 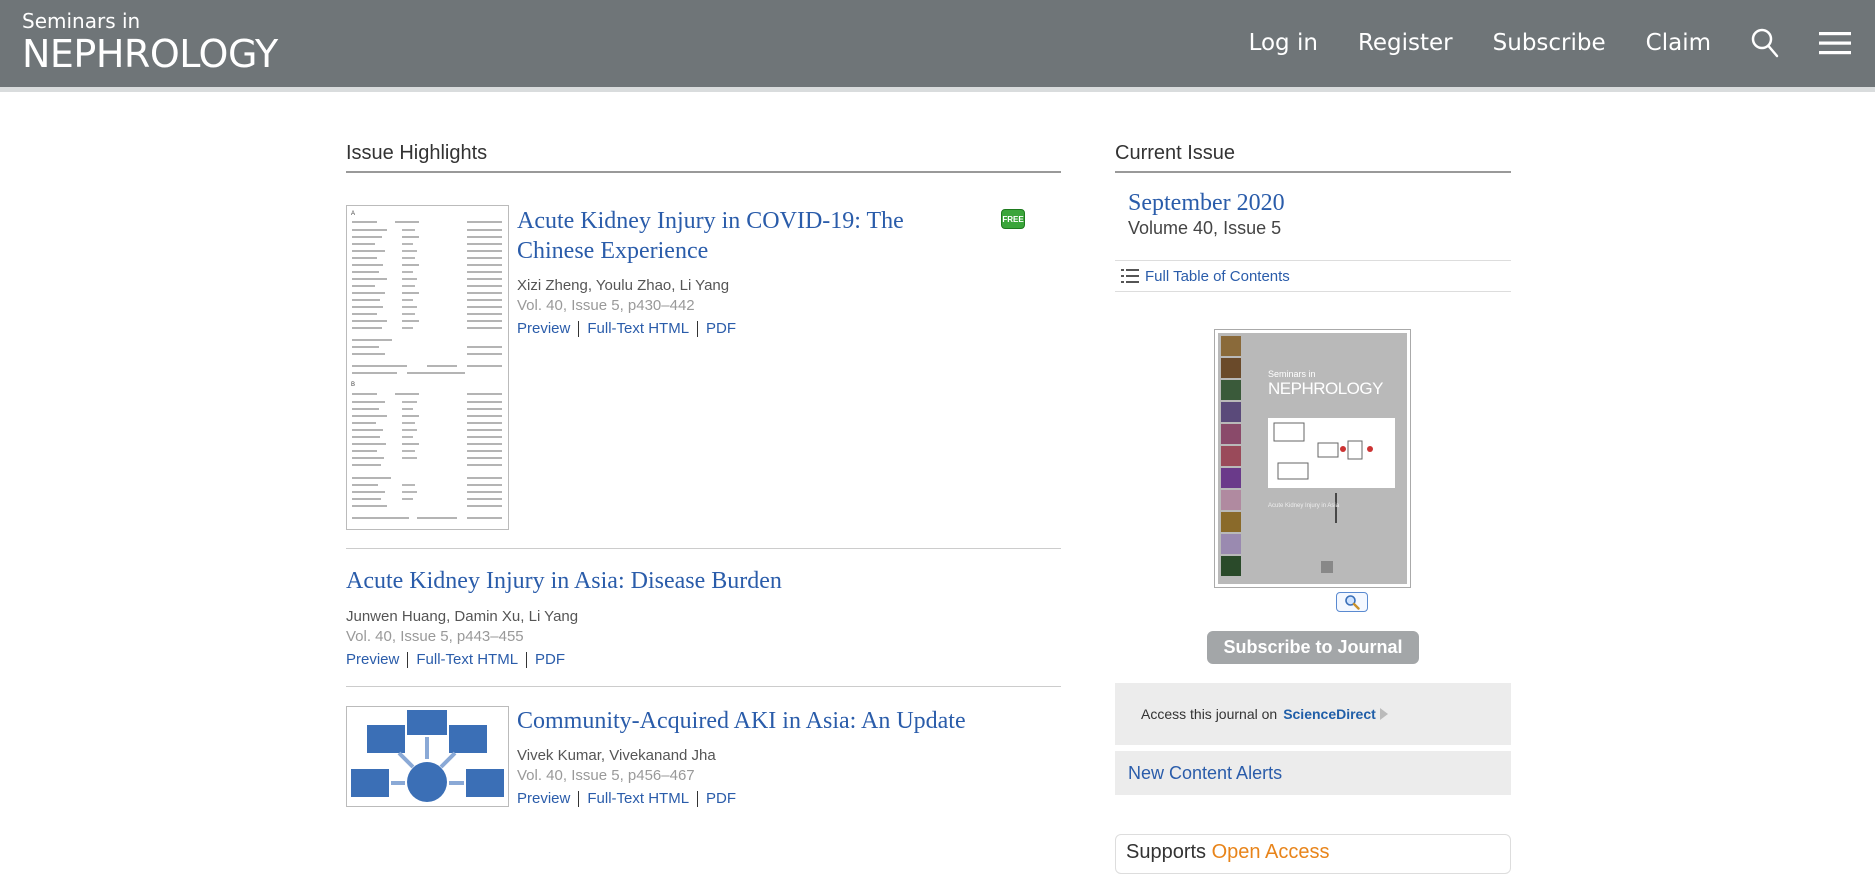 What do you see at coordinates (1313, 647) in the screenshot?
I see `subscribe-to-journal-button: Subscribe to Journal` at bounding box center [1313, 647].